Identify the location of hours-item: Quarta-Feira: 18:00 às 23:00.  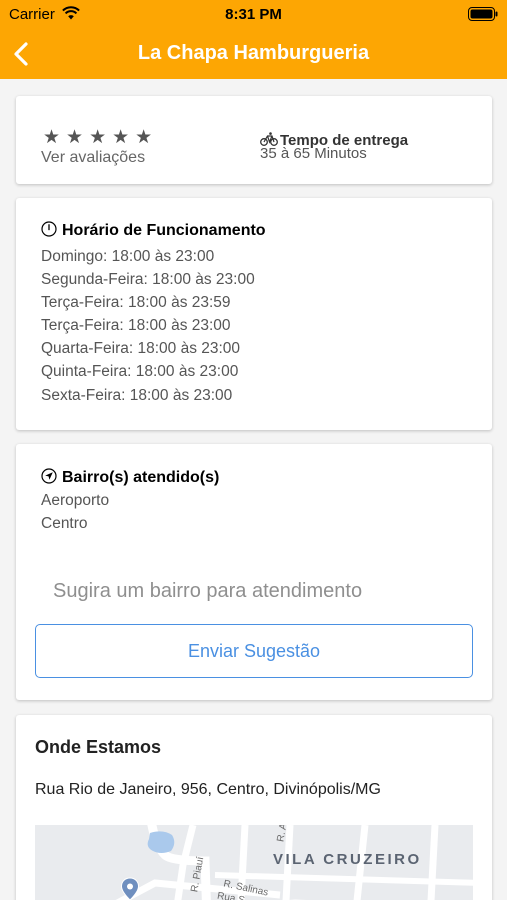
(141, 349).